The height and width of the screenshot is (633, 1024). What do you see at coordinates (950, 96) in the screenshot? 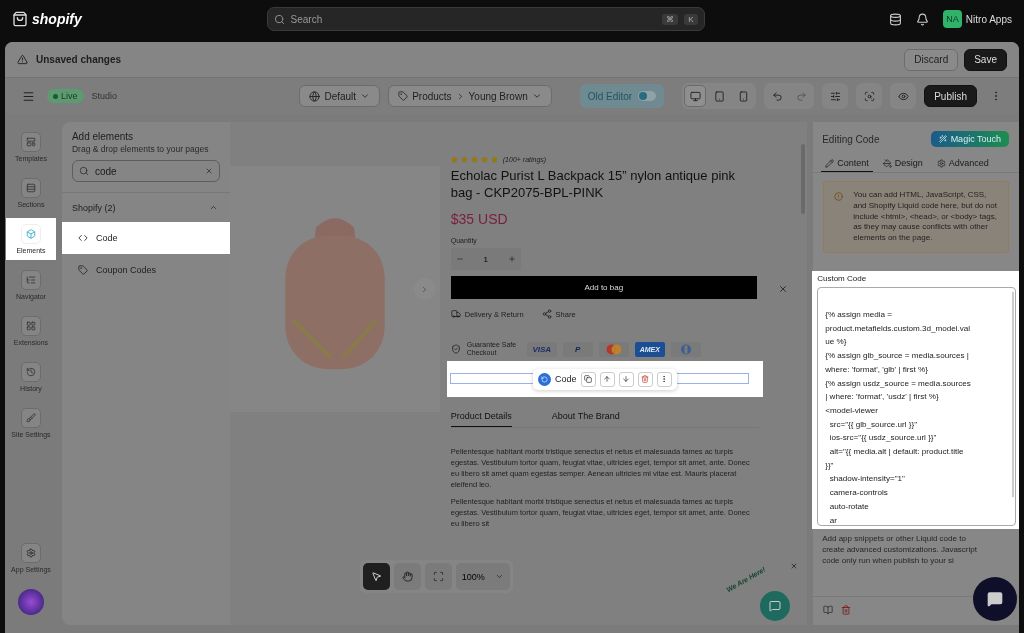
I see `publish-button: Publish` at bounding box center [950, 96].